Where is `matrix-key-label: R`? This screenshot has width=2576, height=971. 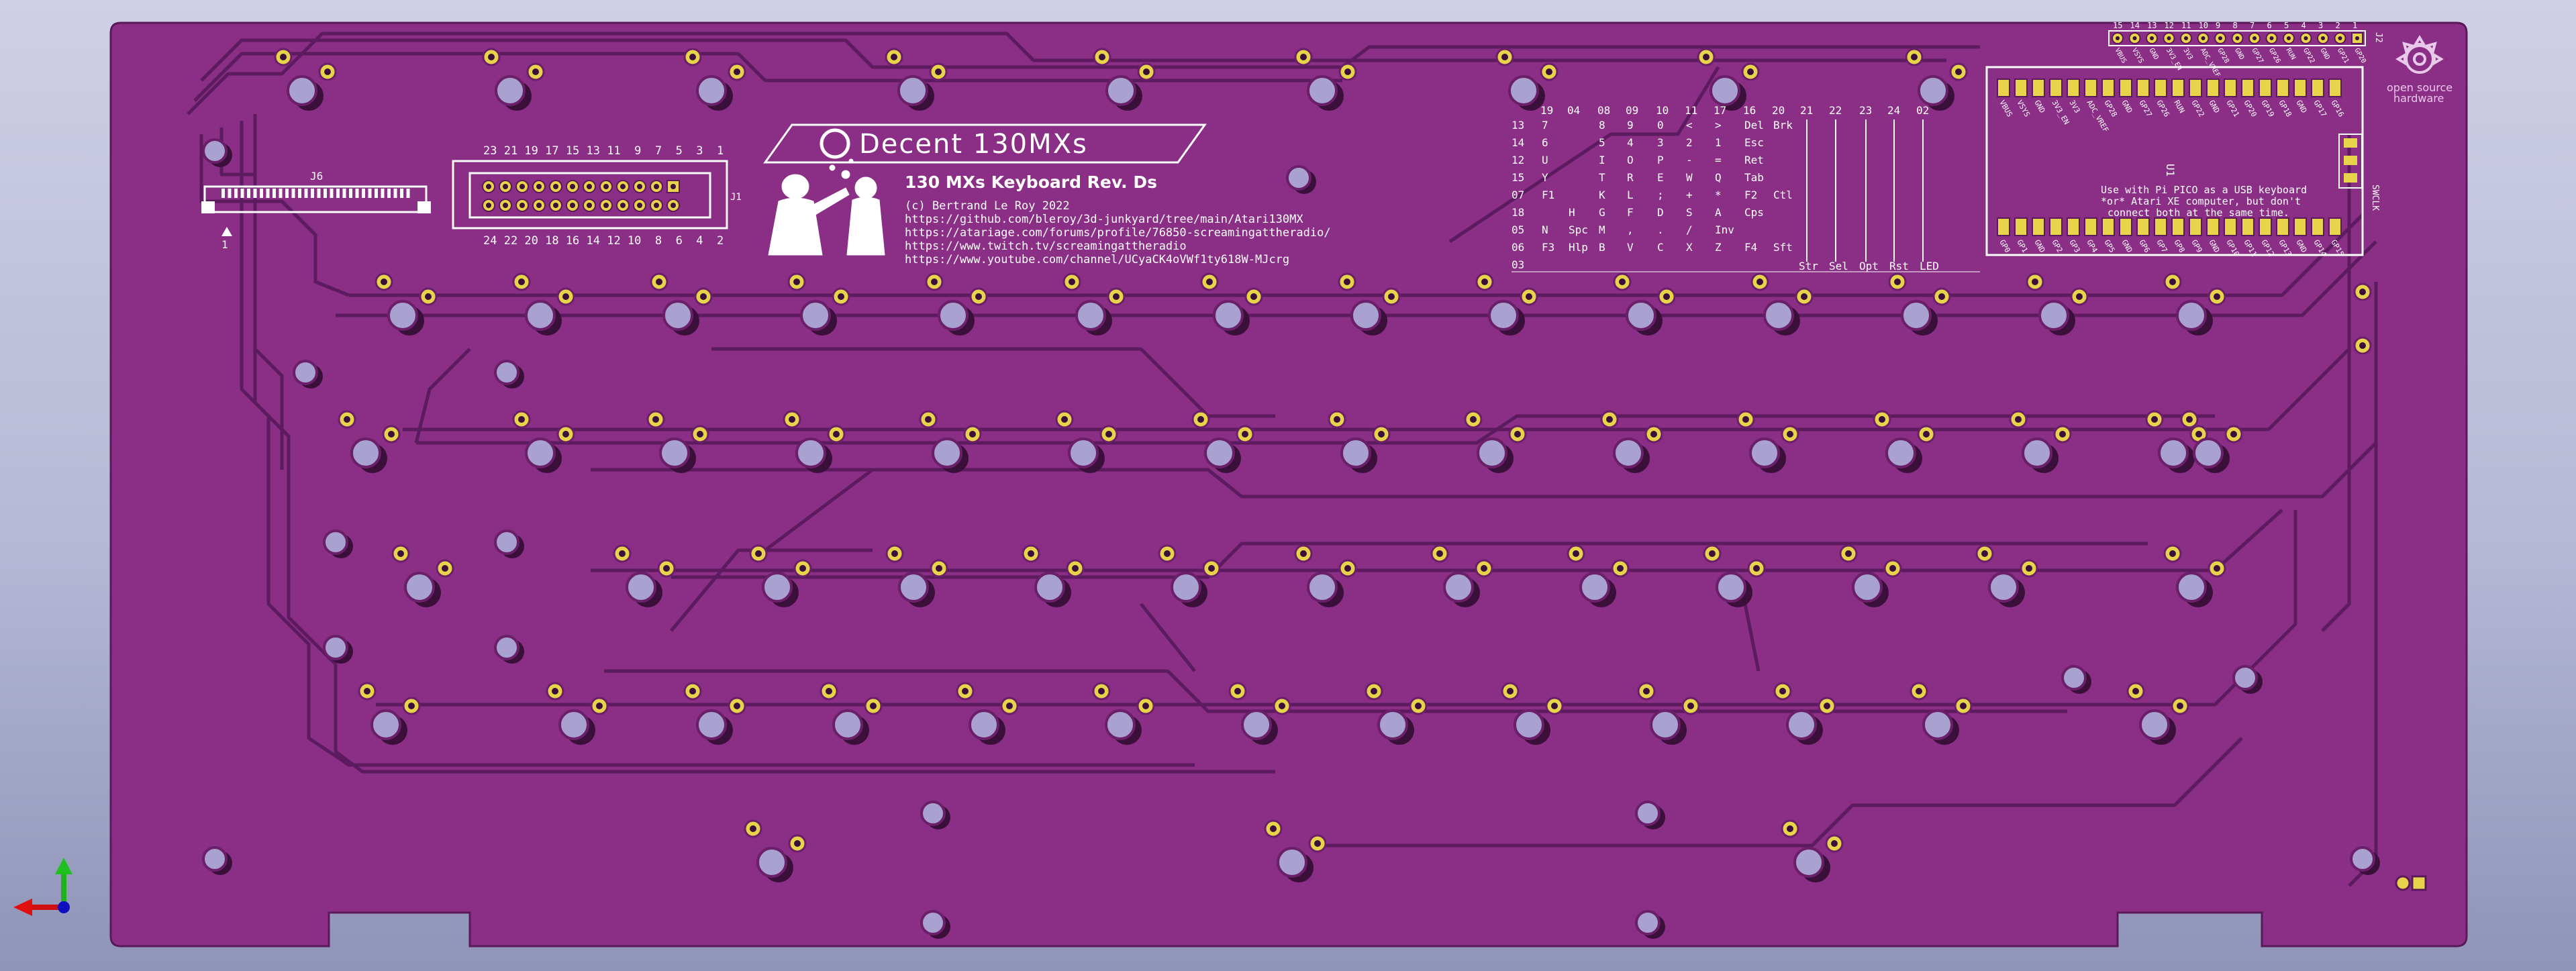 matrix-key-label: R is located at coordinates (1630, 177).